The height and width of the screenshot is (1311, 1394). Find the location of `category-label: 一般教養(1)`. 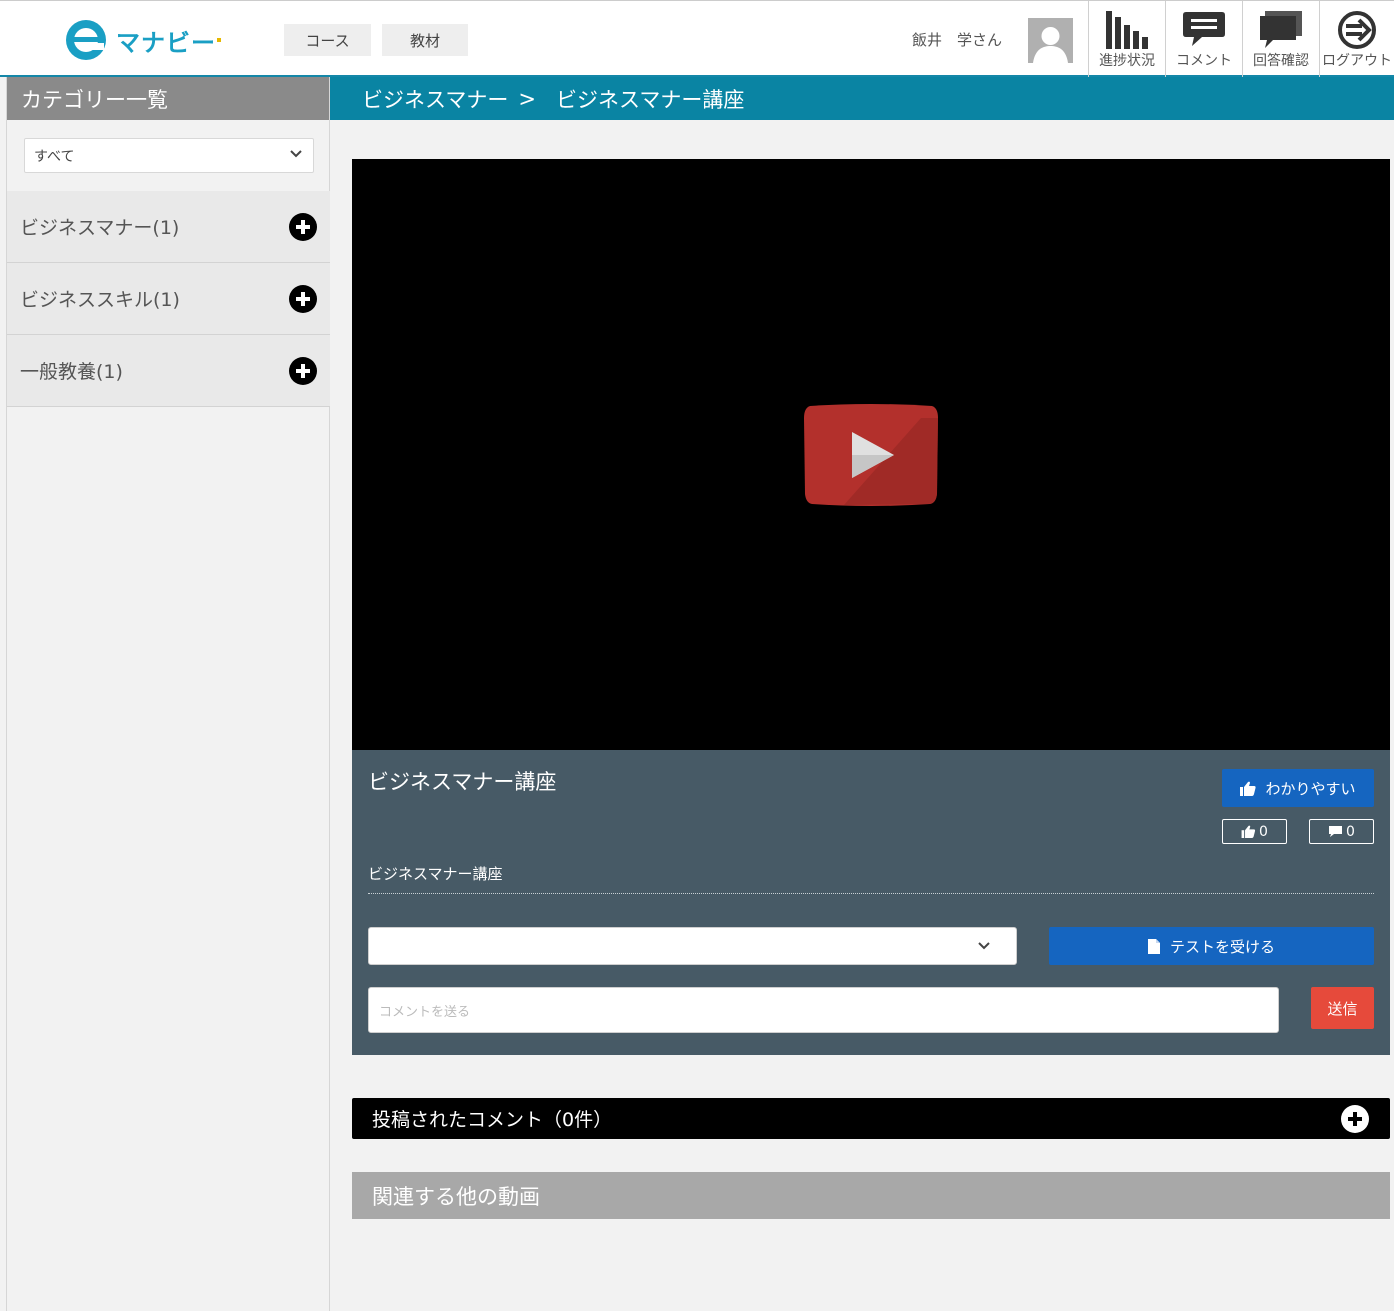

category-label: 一般教養(1) is located at coordinates (71, 372).